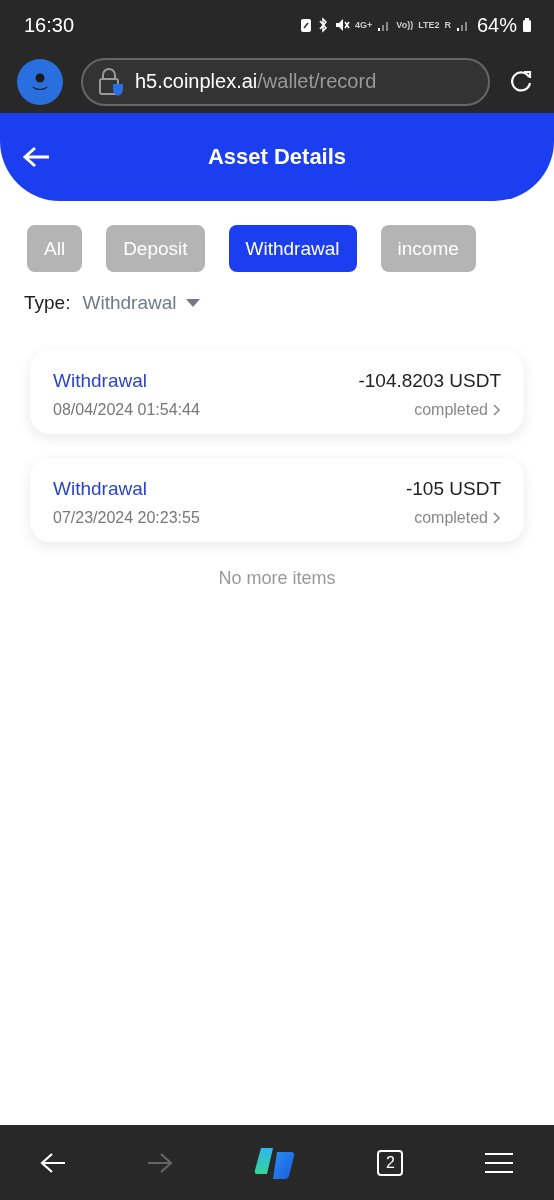 The width and height of the screenshot is (554, 1200). Describe the element at coordinates (277, 500) in the screenshot. I see `record-card: Withdrawal -105 USDT 07/23/2024 20:23:55 completed` at that location.